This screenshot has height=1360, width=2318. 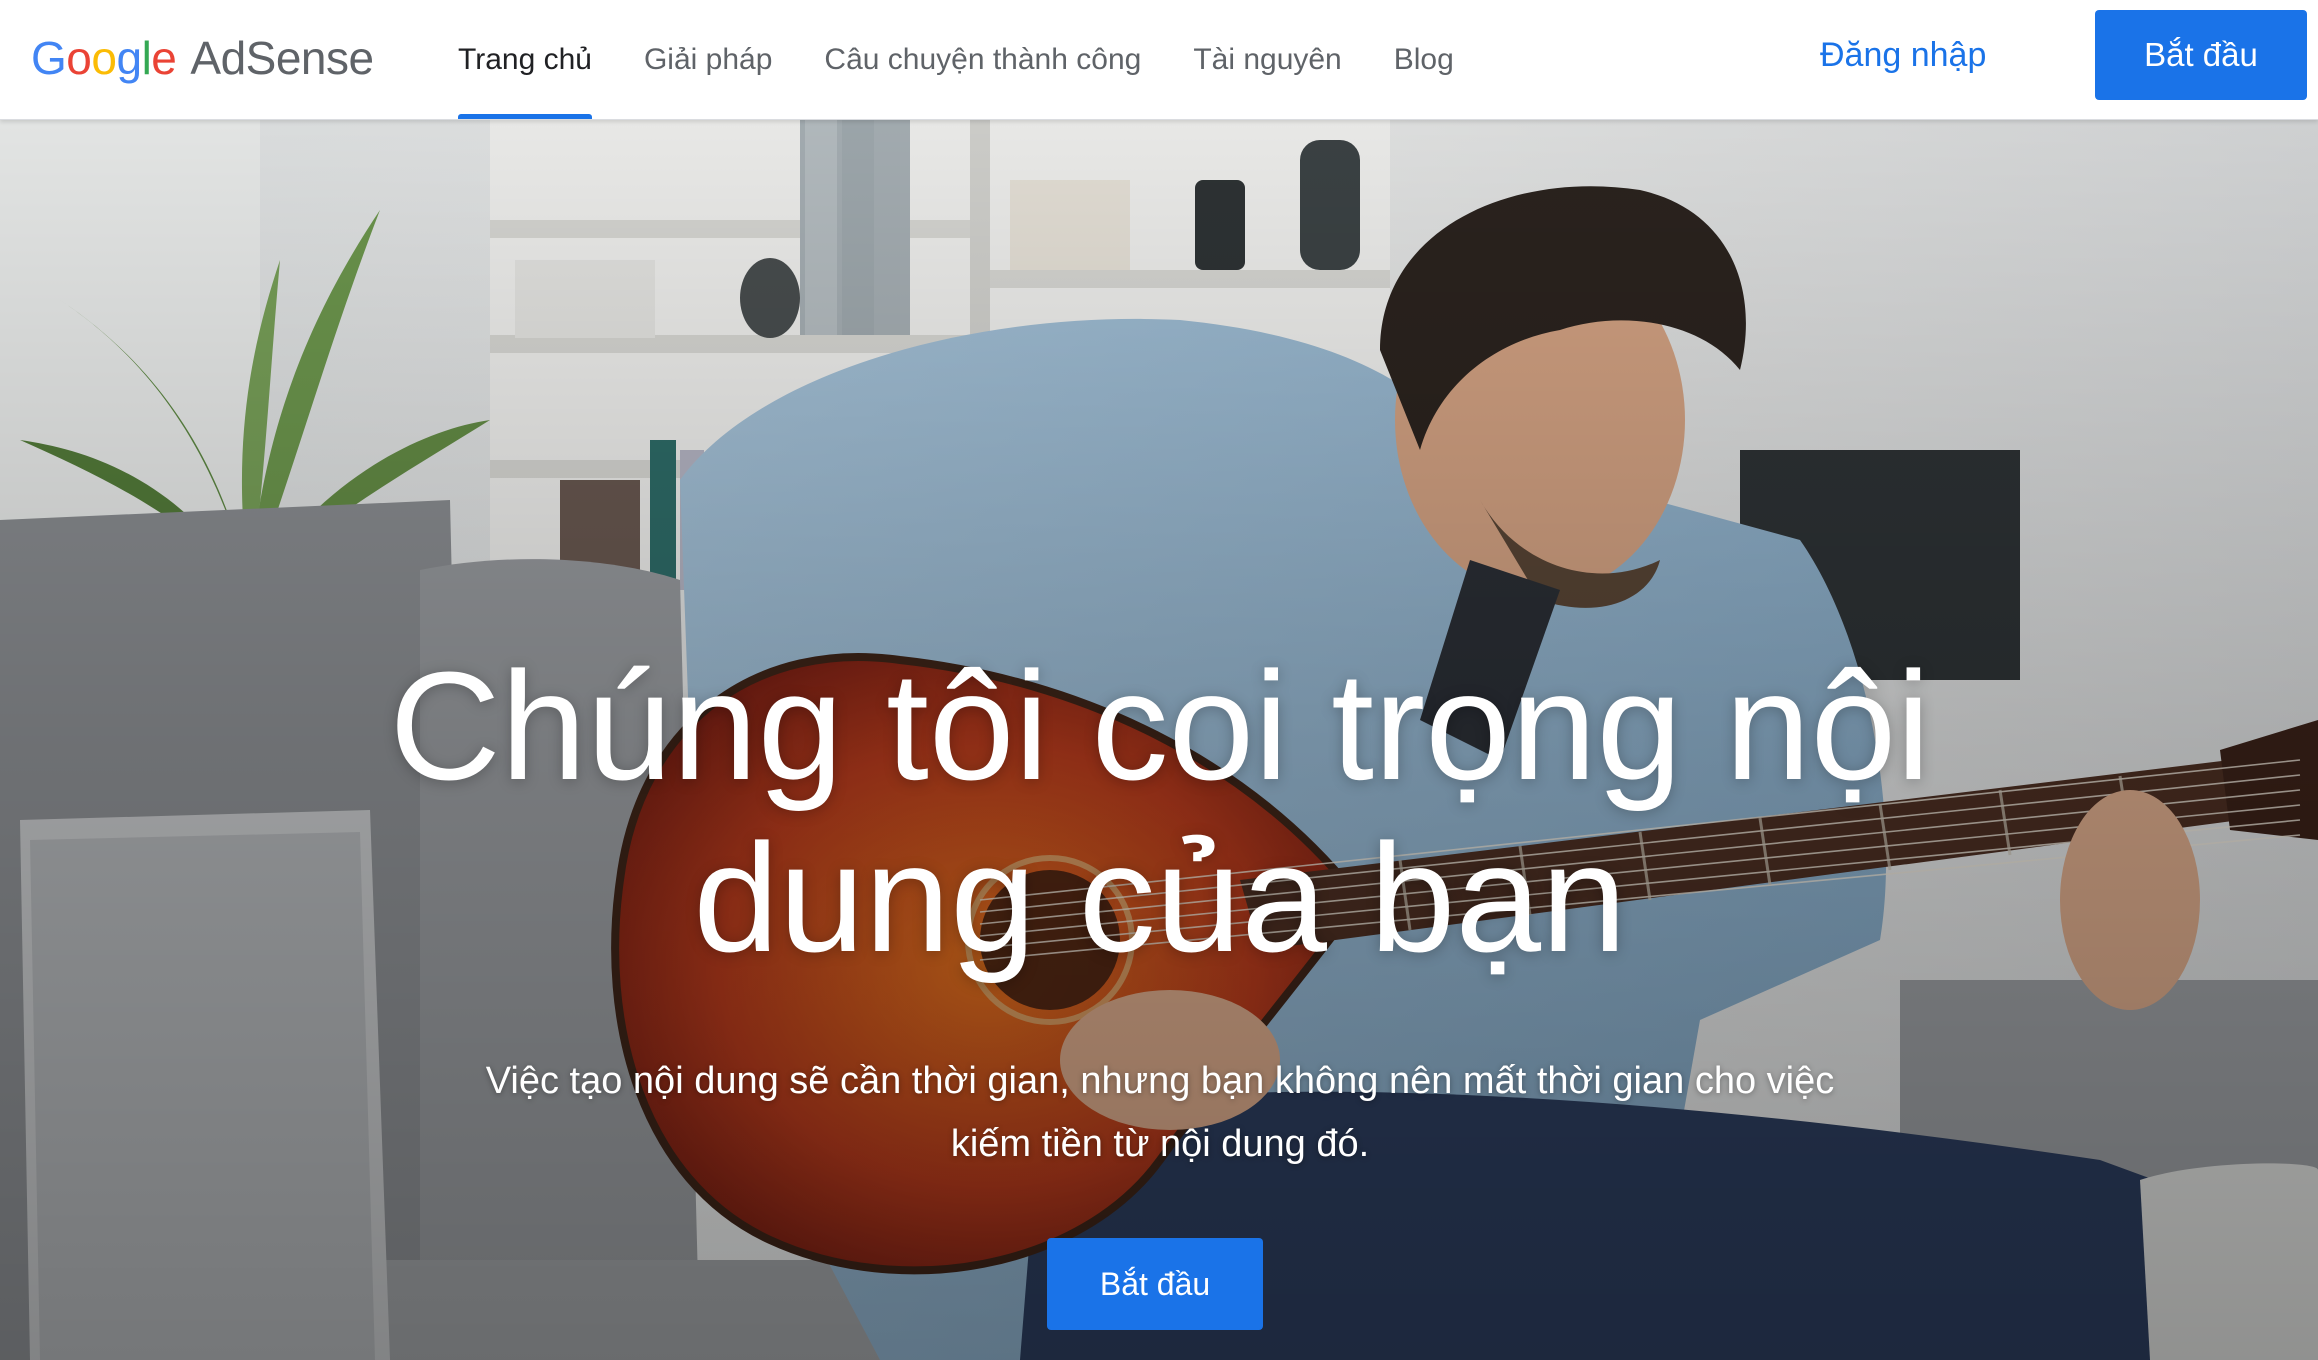 What do you see at coordinates (129, 58) in the screenshot?
I see `logo-letter-g2: g` at bounding box center [129, 58].